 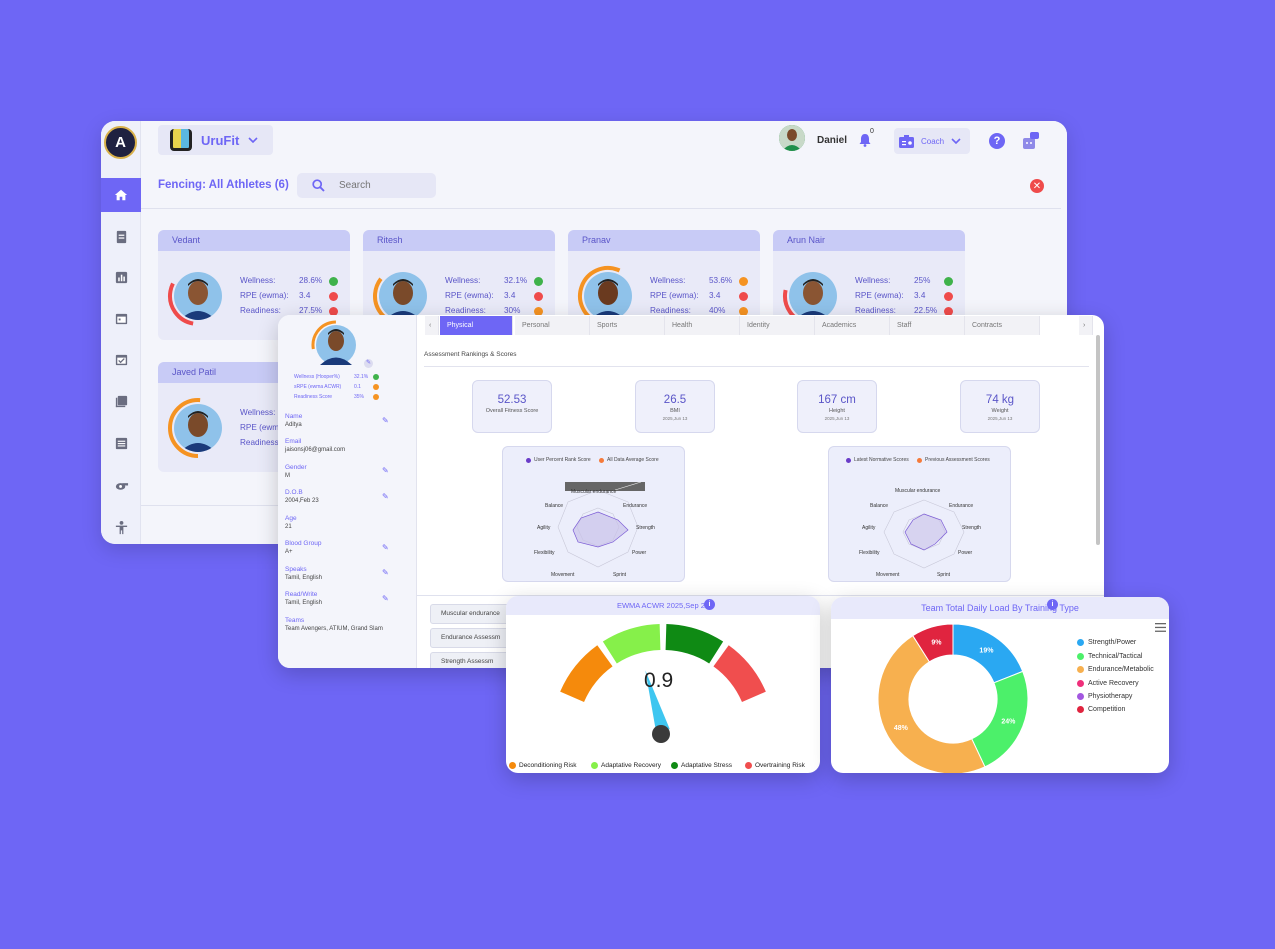 I want to click on library-icon, so click(x=121, y=401).